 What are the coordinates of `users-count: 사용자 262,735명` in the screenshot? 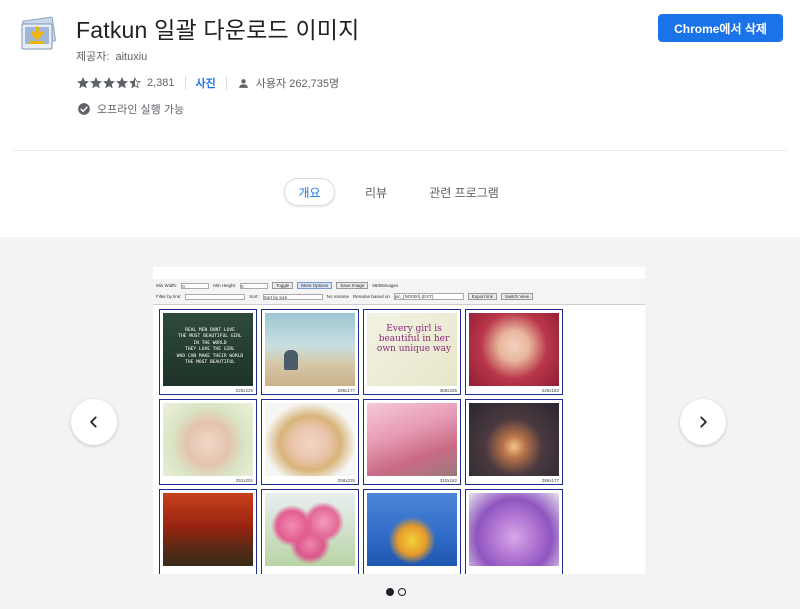 It's located at (288, 83).